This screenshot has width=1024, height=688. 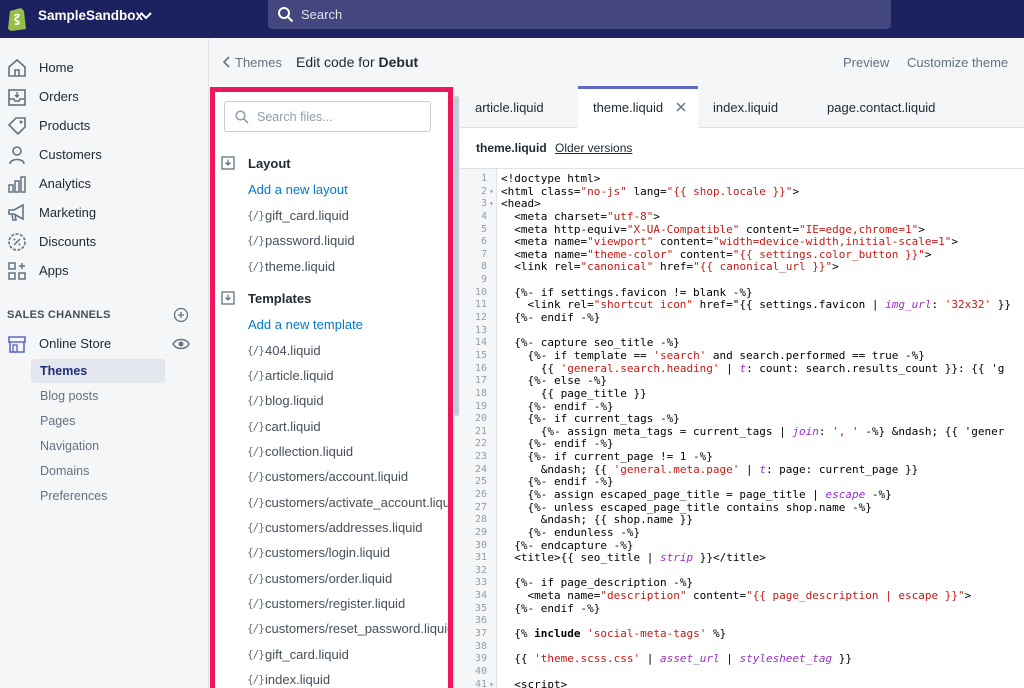 I want to click on line-number: 35, so click(x=480, y=608).